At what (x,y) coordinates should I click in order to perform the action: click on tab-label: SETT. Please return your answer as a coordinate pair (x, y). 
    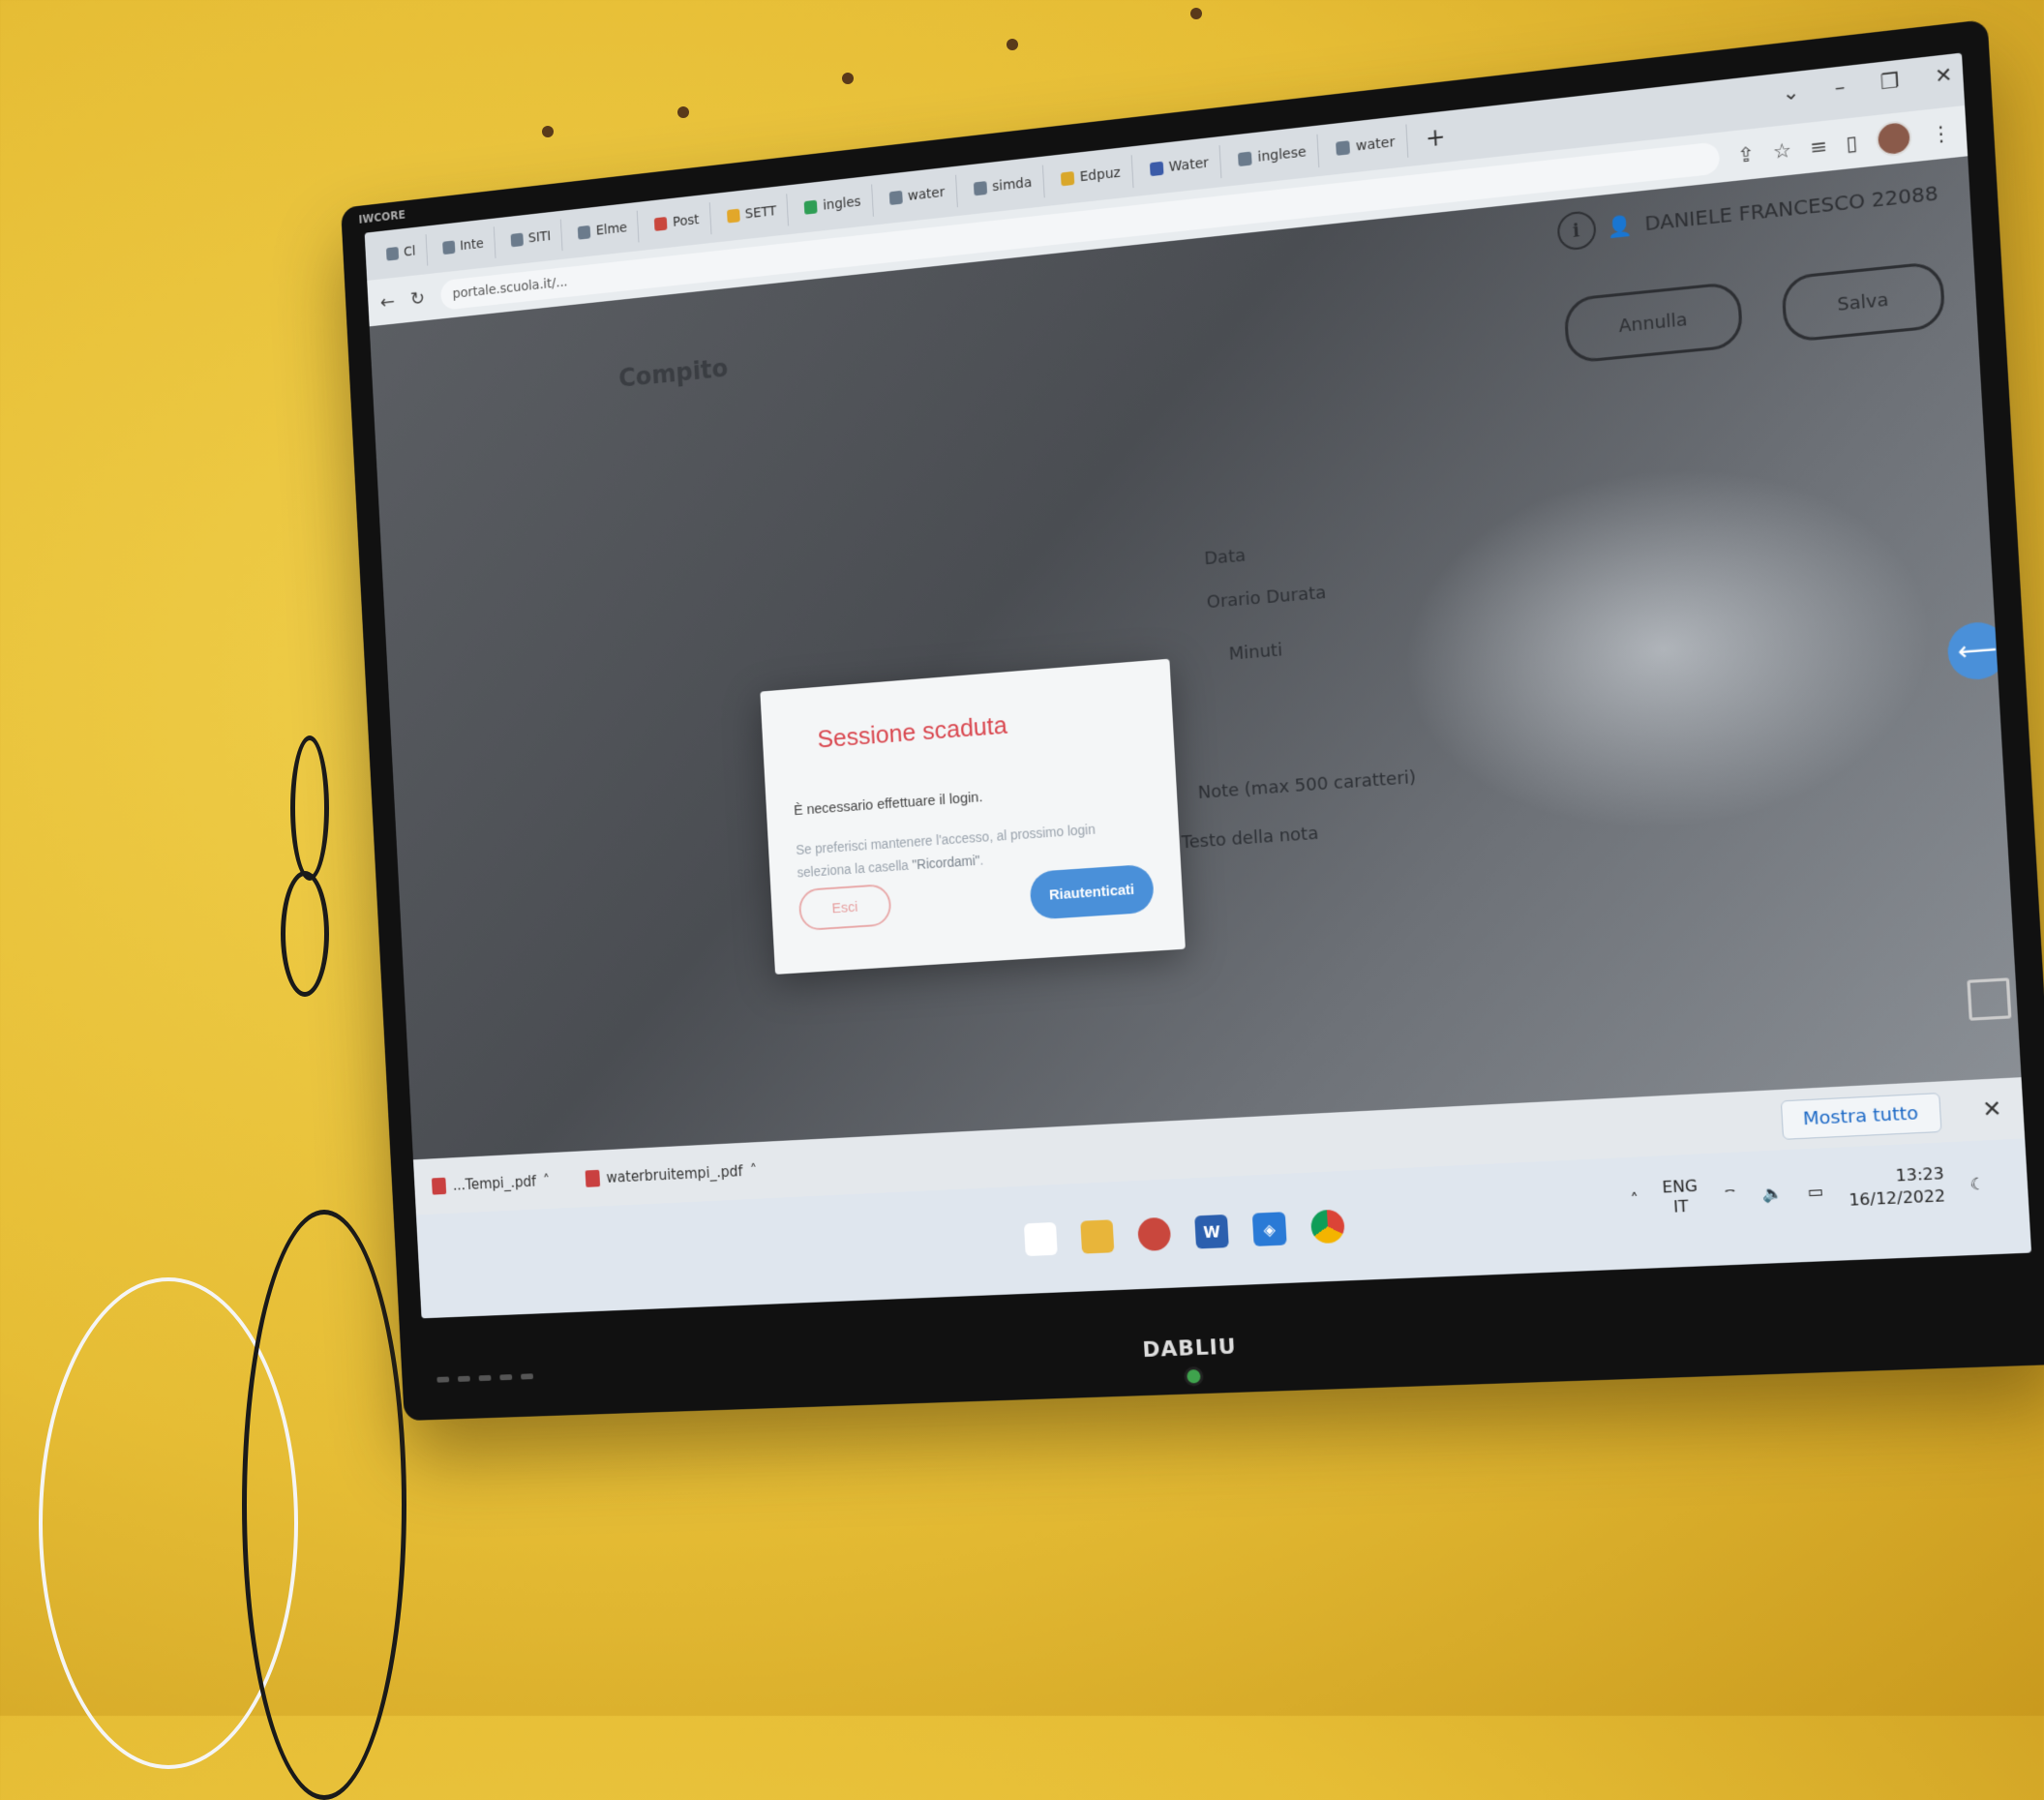
    Looking at the image, I should click on (760, 213).